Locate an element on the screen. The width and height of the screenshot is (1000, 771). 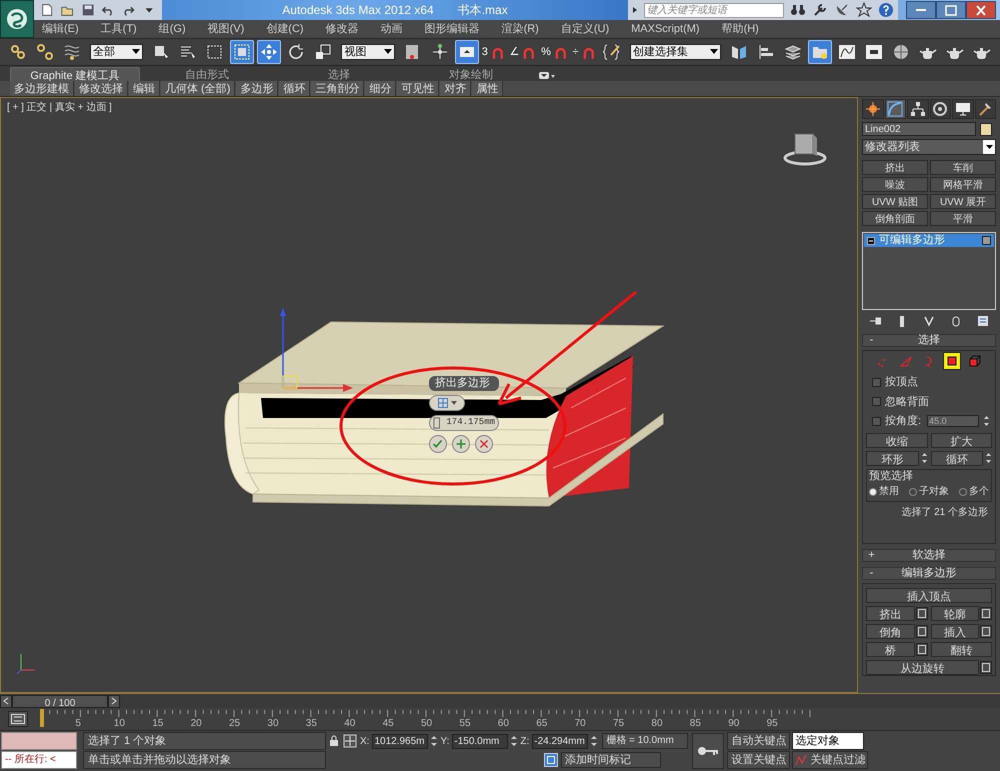
track-view-button is located at coordinates (18, 719).